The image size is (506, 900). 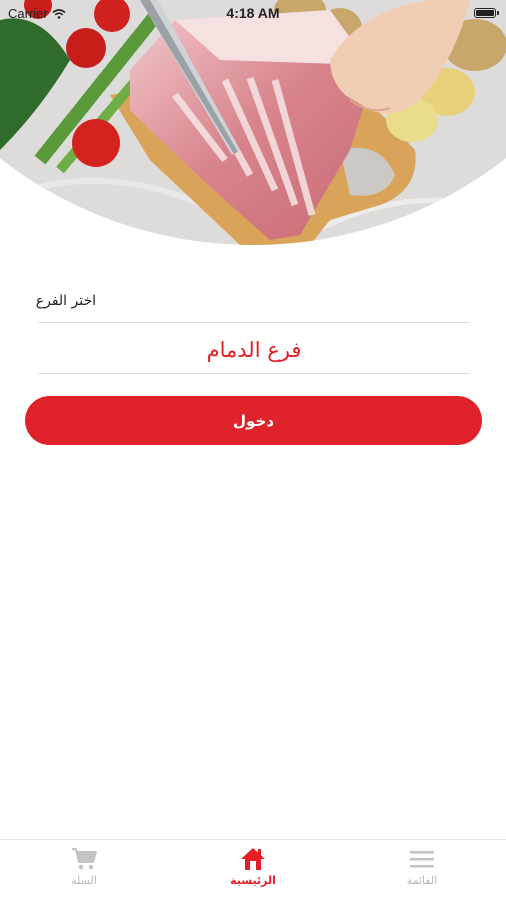 What do you see at coordinates (65, 301) in the screenshot?
I see `branch-label: اختر الفرع` at bounding box center [65, 301].